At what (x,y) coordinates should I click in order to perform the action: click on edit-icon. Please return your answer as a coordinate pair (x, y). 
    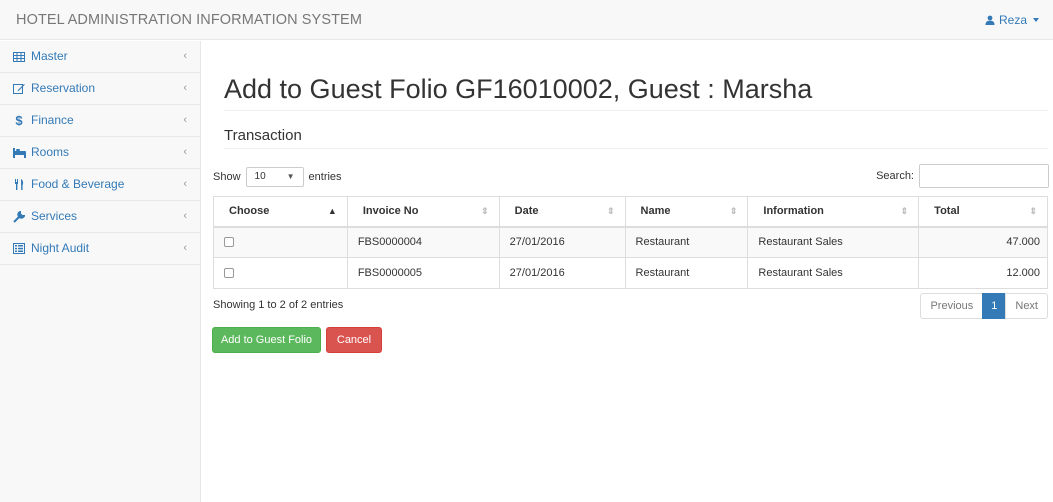
    Looking at the image, I should click on (19, 88).